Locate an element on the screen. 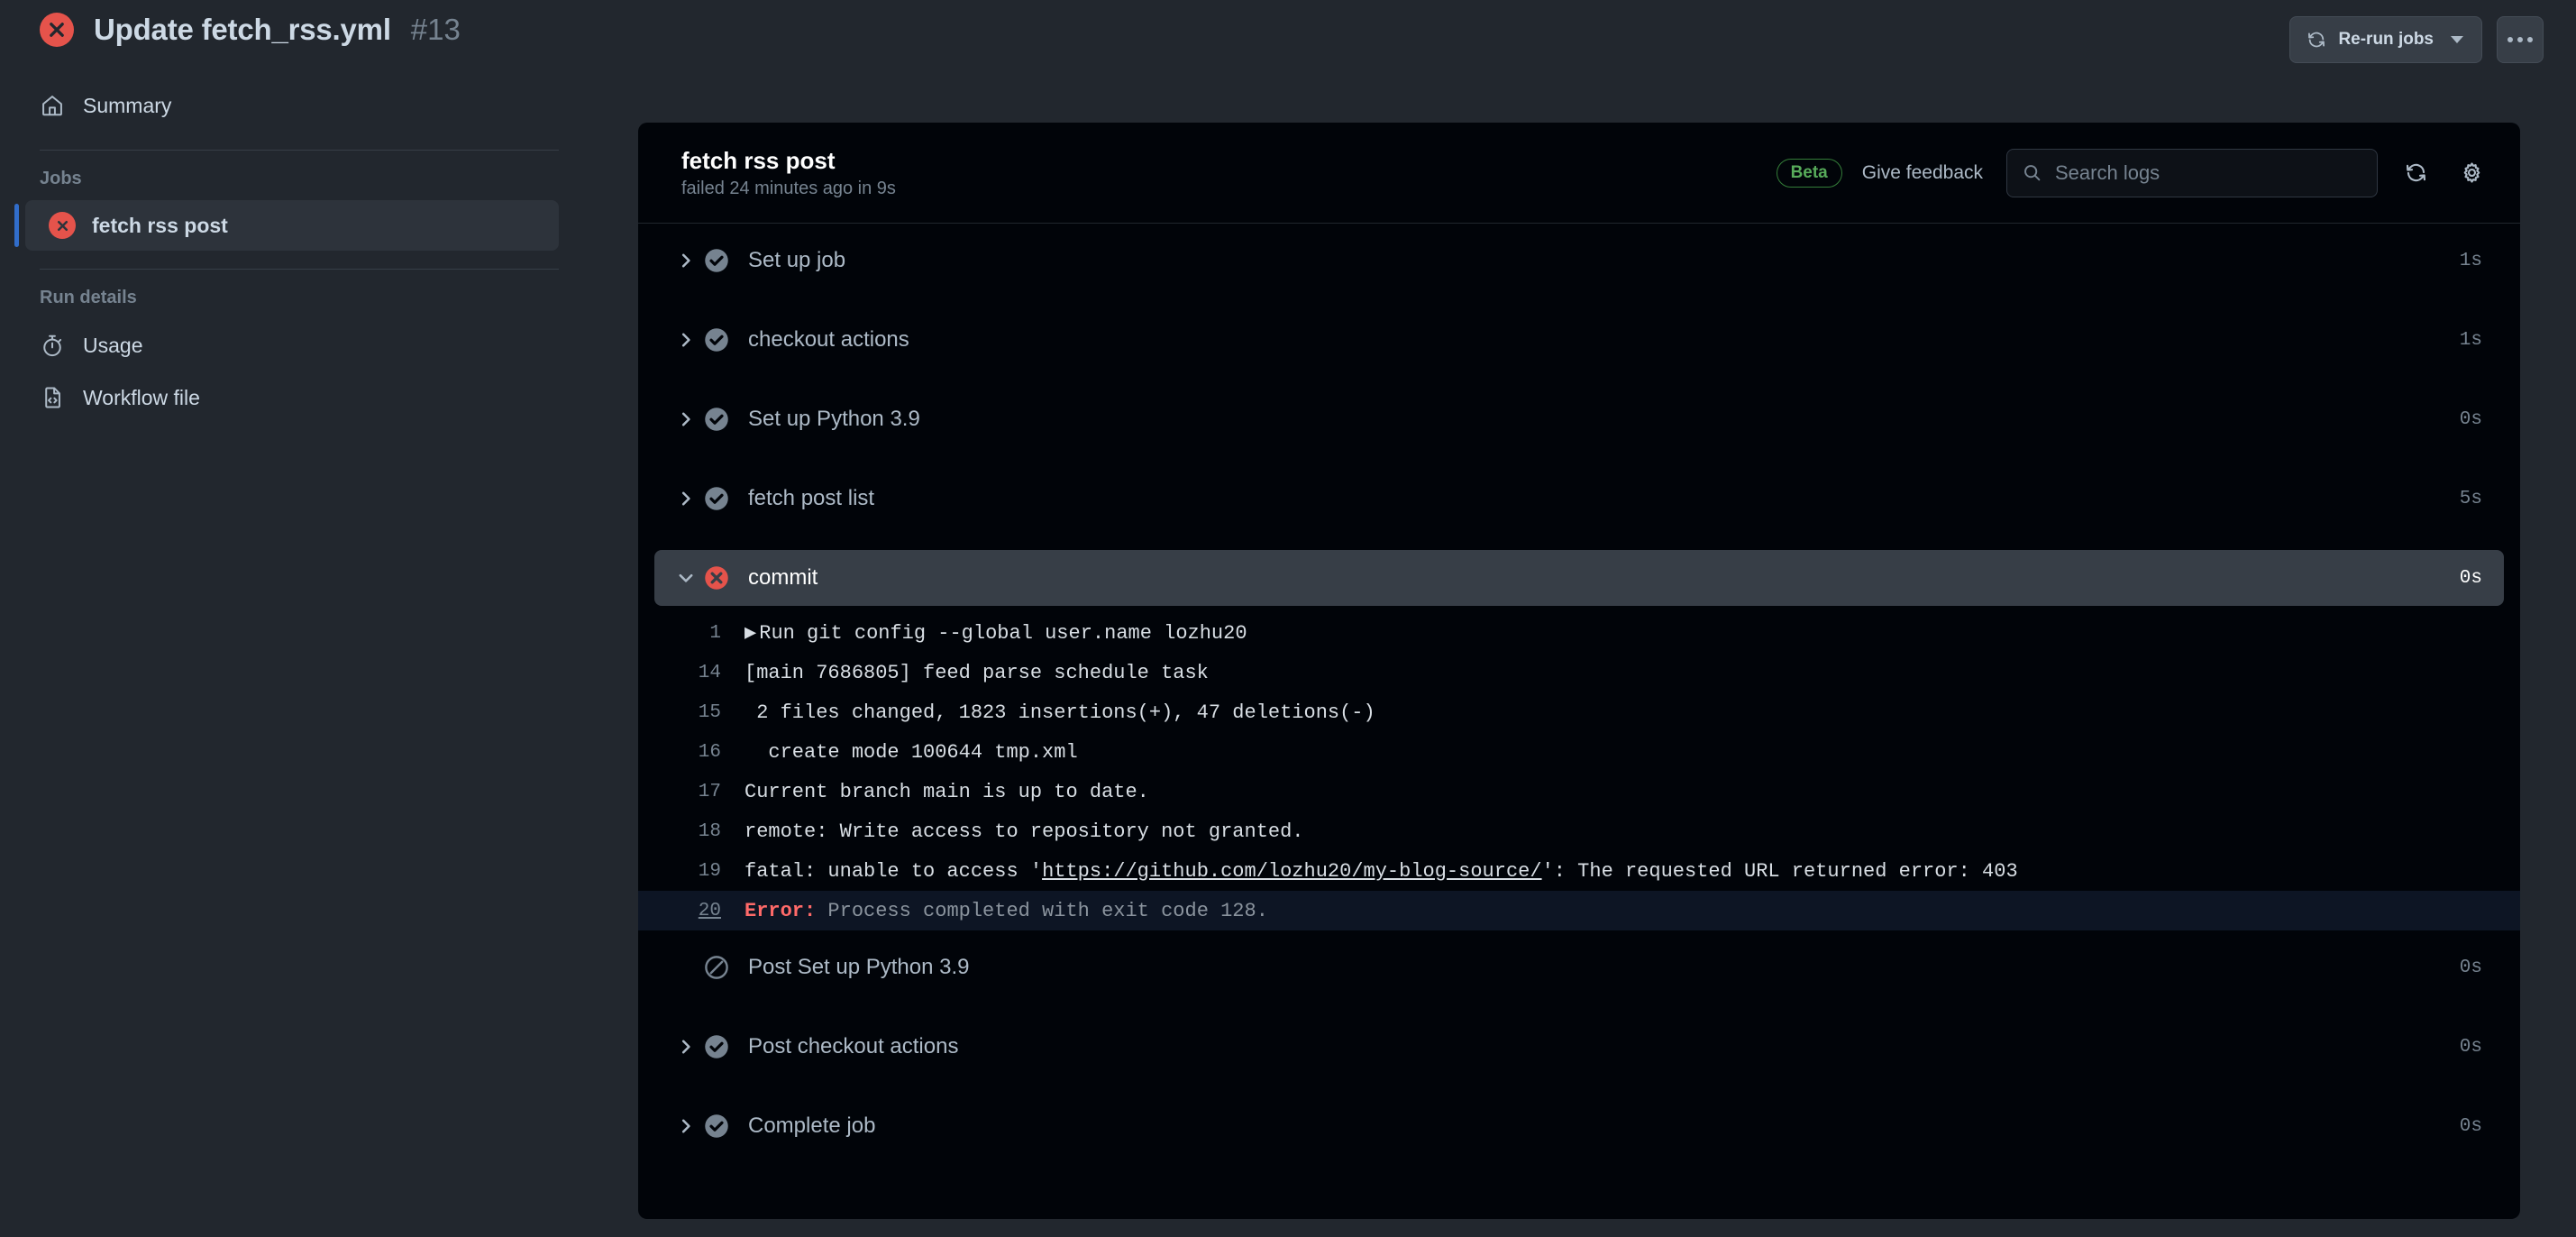 This screenshot has height=1237, width=2576. log-line: 17 Current branch main is up to date. is located at coordinates (1579, 791).